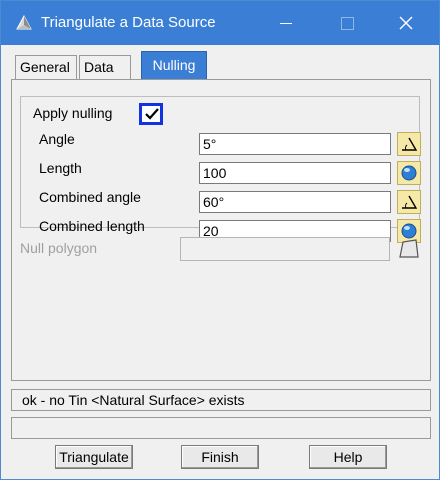 Image resolution: width=440 pixels, height=480 pixels. Describe the element at coordinates (128, 22) in the screenshot. I see `window-title: Triangulate a Data Source` at that location.